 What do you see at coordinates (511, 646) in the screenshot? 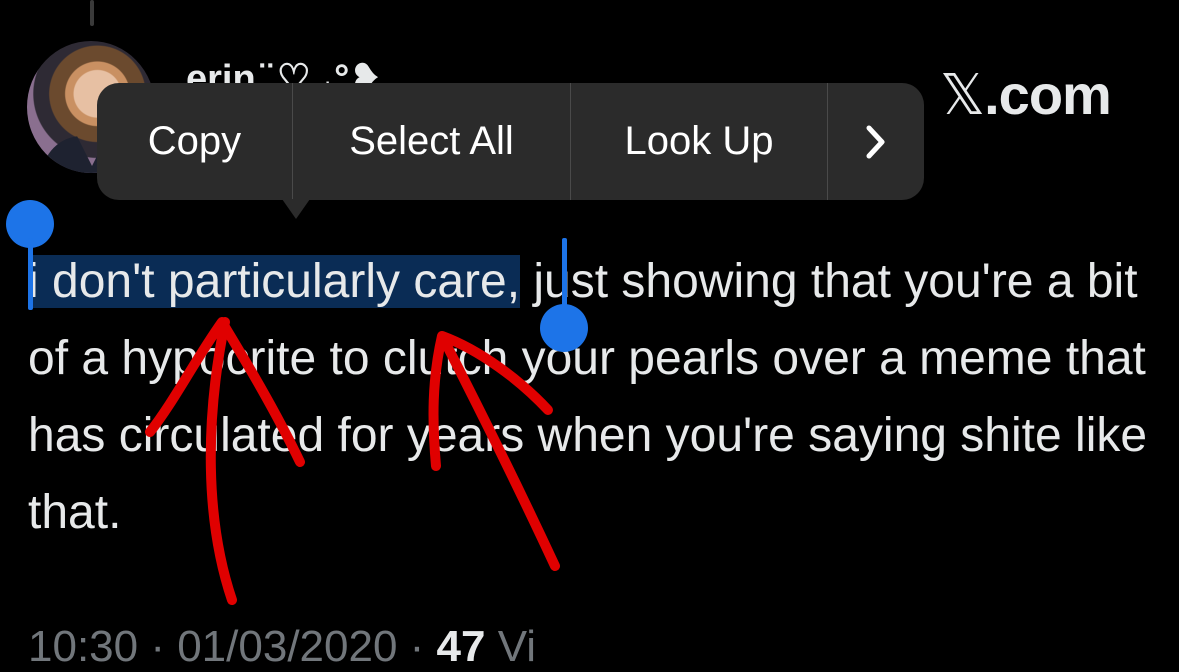
I see `views-label: Vi` at bounding box center [511, 646].